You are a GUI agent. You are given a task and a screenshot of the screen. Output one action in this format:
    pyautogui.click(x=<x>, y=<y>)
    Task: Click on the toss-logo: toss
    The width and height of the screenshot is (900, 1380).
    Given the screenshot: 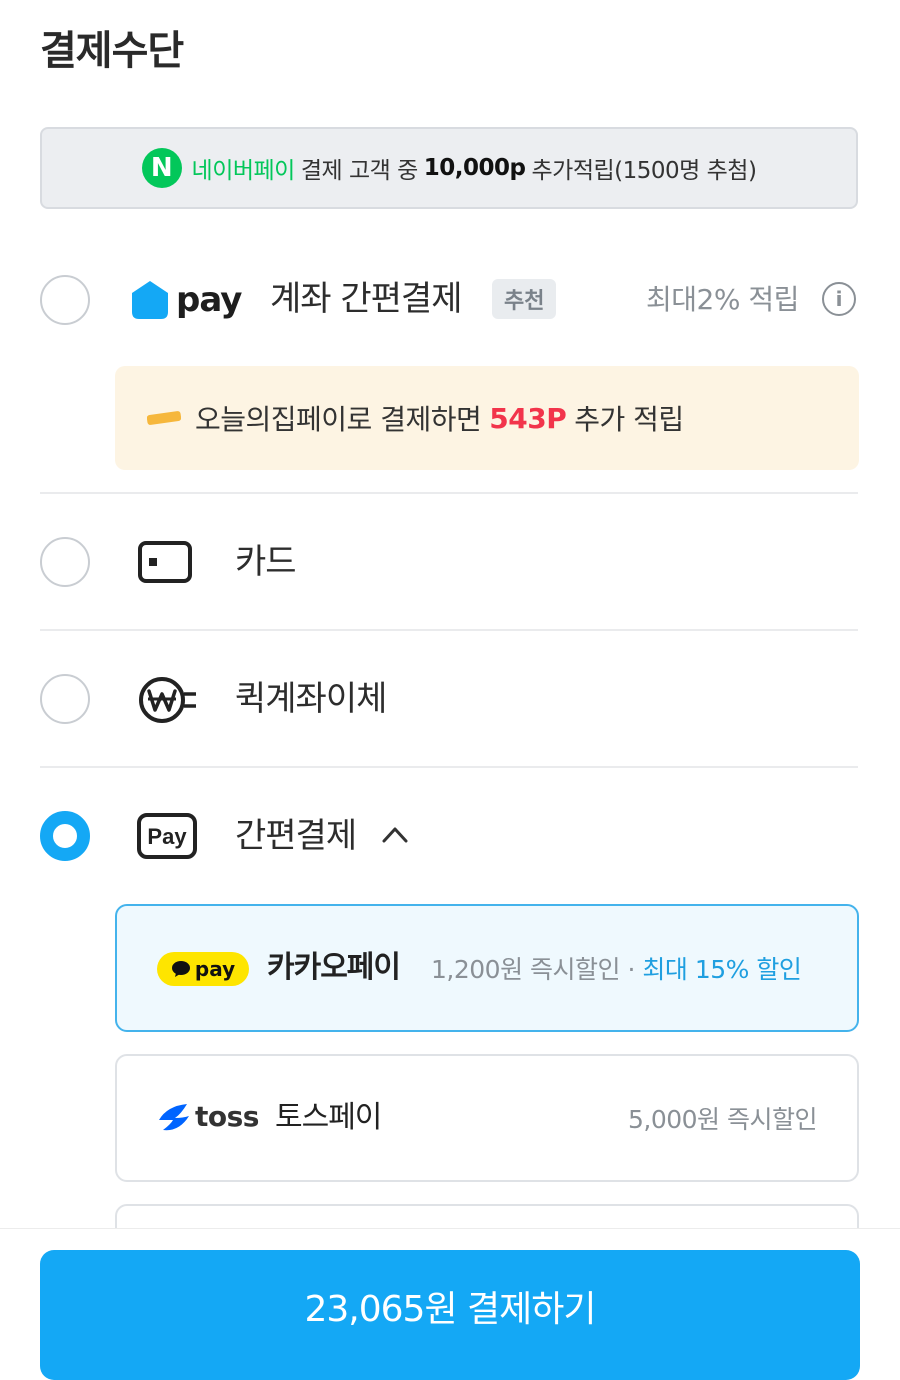 What is the action you would take?
    pyautogui.click(x=208, y=1116)
    